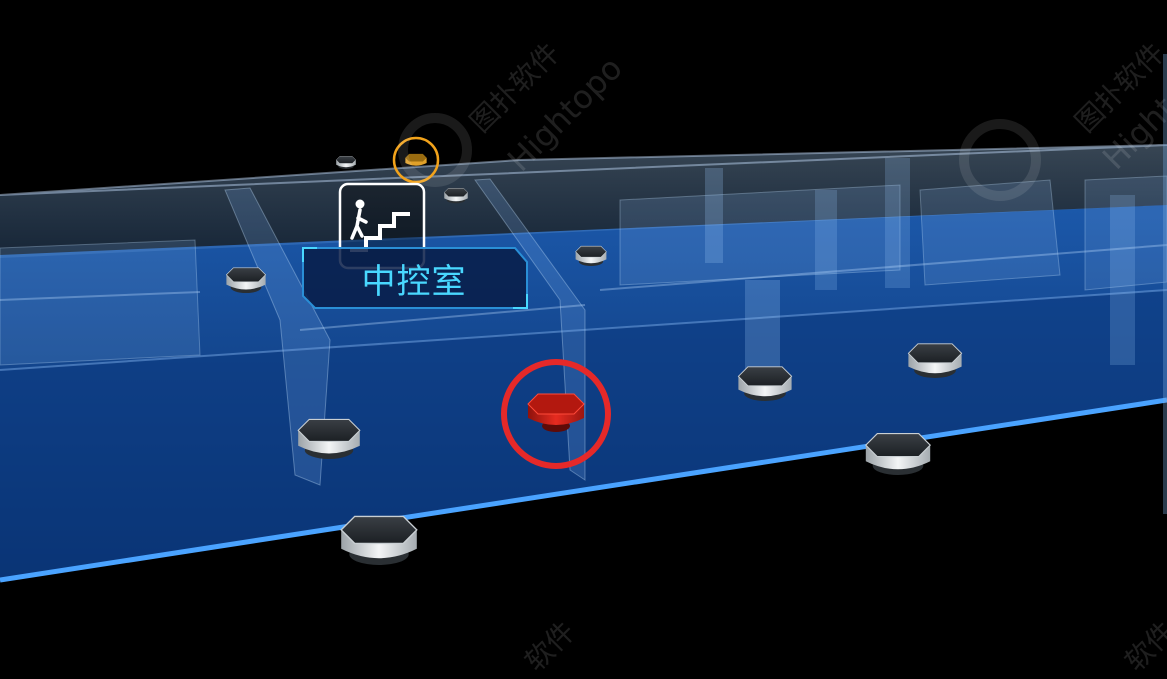  Describe the element at coordinates (1165, 284) in the screenshot. I see `scrollbar` at that location.